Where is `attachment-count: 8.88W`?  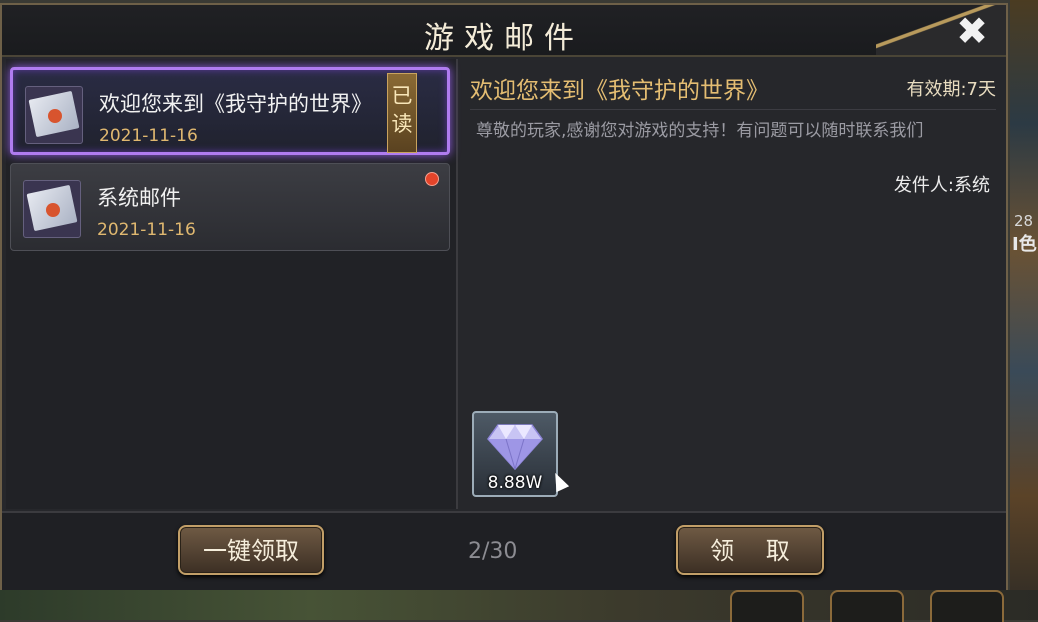
attachment-count: 8.88W is located at coordinates (515, 483).